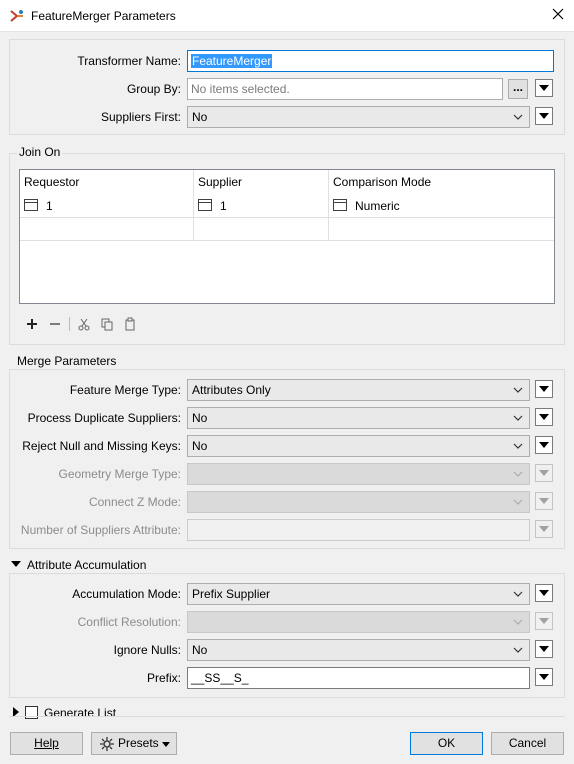  What do you see at coordinates (163, 678) in the screenshot?
I see `prefix-label: Prefix:` at bounding box center [163, 678].